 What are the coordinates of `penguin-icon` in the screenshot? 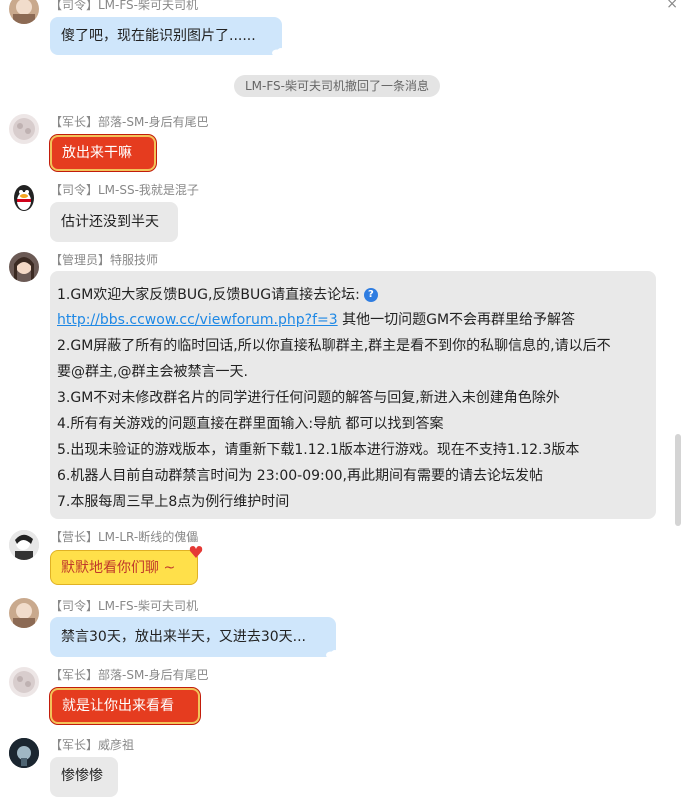 It's located at (24, 198).